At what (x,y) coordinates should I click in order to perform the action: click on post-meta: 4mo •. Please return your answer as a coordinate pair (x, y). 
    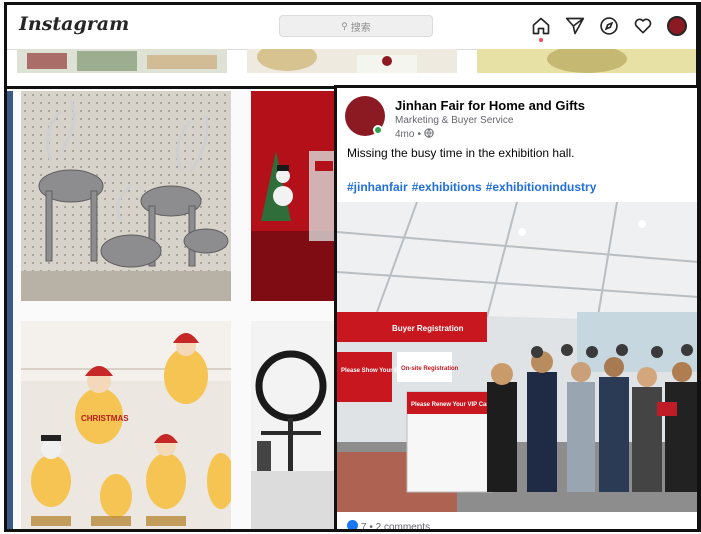
    Looking at the image, I should click on (414, 134).